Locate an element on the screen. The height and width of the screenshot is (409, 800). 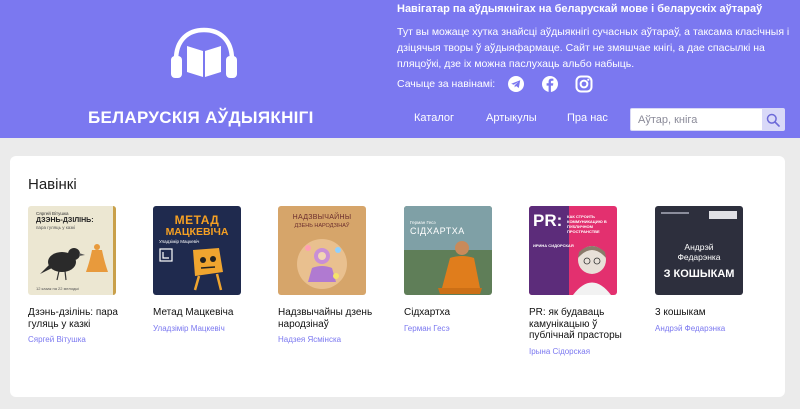
cover-title-line2: ДЗЕНЬ НАРОДЗІНАЎ is located at coordinates (322, 226).